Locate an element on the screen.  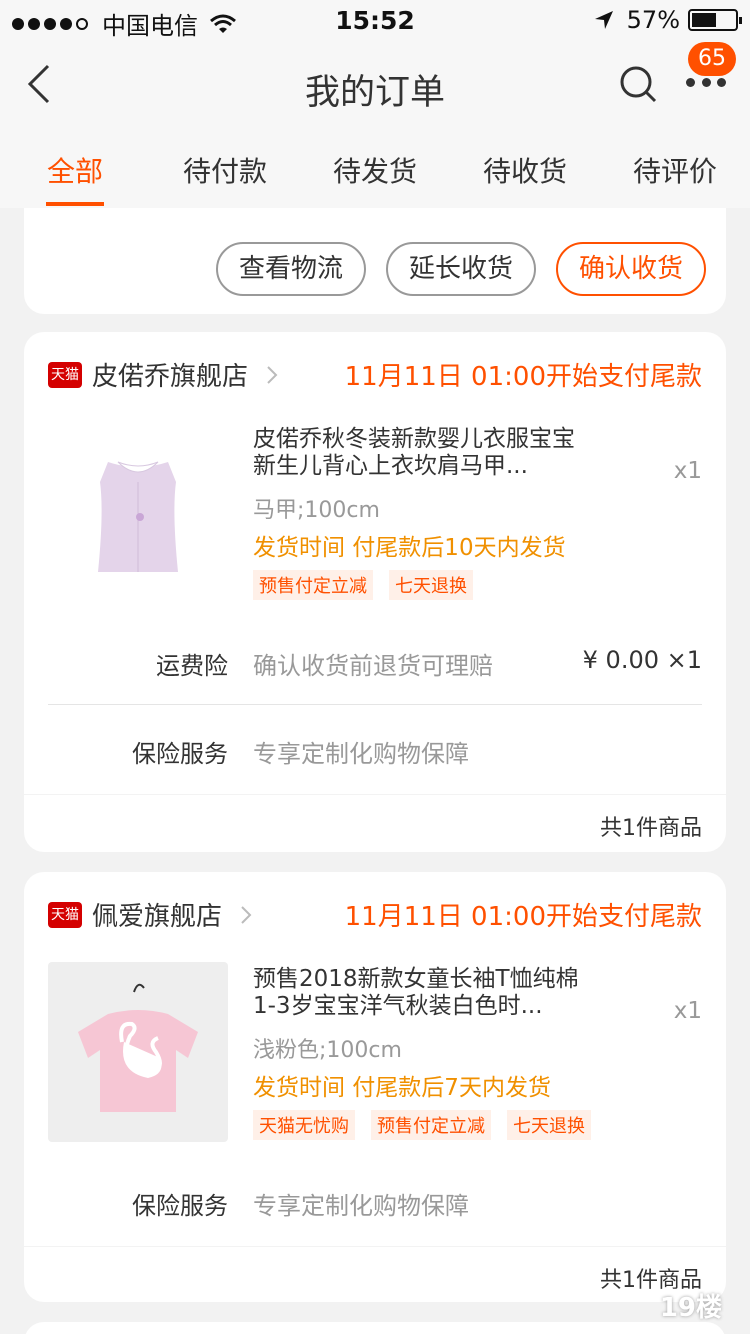
shipping-time: 发货时间 付尾款后7天内发货 is located at coordinates (402, 1088).